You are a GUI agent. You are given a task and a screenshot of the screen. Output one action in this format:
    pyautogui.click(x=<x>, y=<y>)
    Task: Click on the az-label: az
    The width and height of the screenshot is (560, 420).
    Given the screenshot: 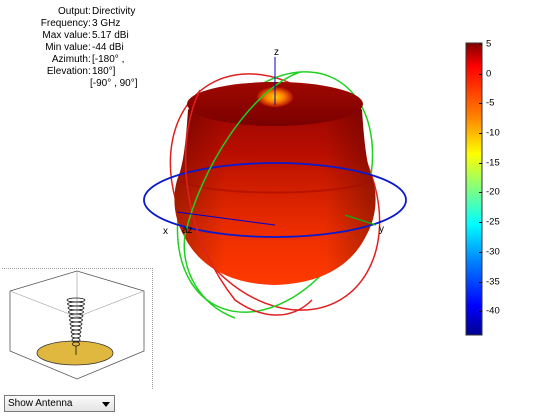 What is the action you would take?
    pyautogui.click(x=187, y=230)
    